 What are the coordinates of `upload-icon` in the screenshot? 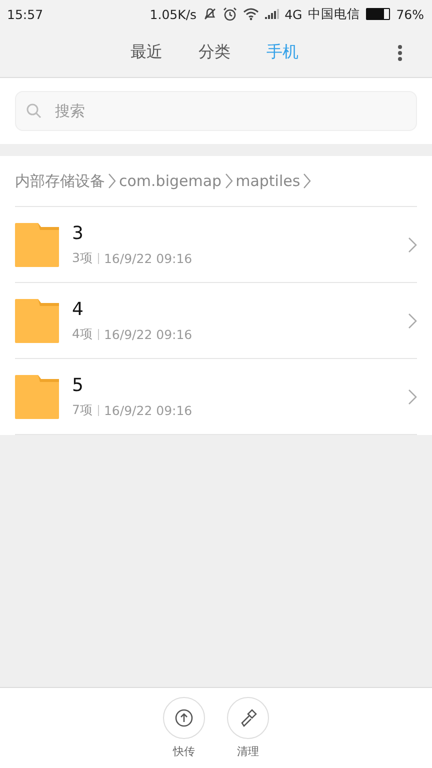 It's located at (184, 718).